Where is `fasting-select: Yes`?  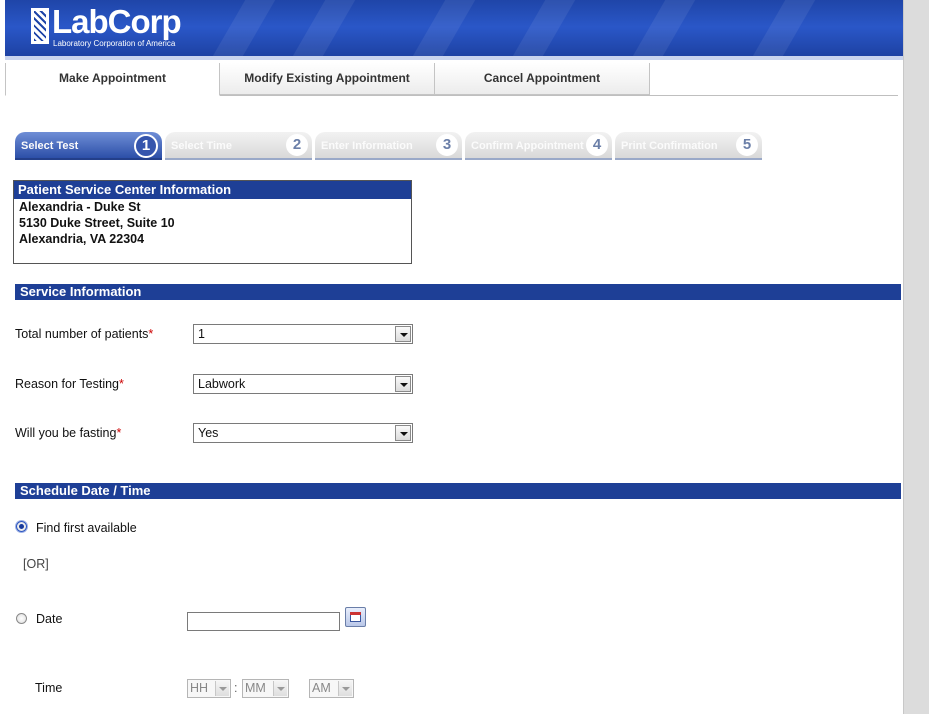
fasting-select: Yes is located at coordinates (303, 433).